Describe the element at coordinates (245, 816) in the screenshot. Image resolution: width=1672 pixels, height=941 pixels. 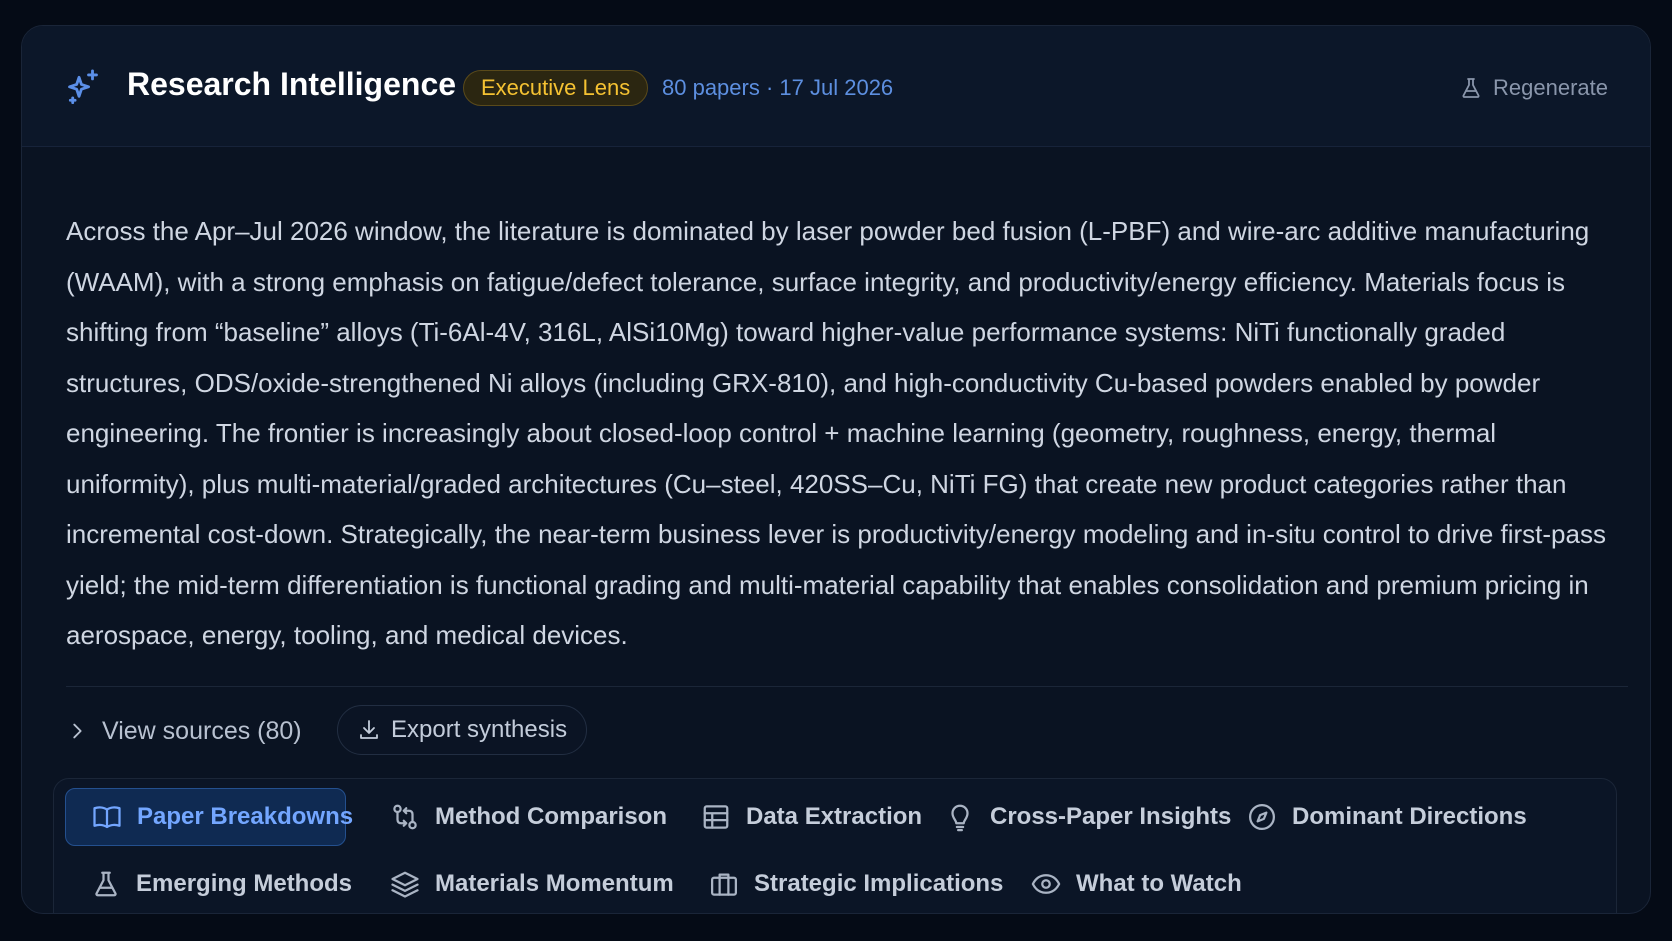
I see `tab-label: Paper Breakdowns` at that location.